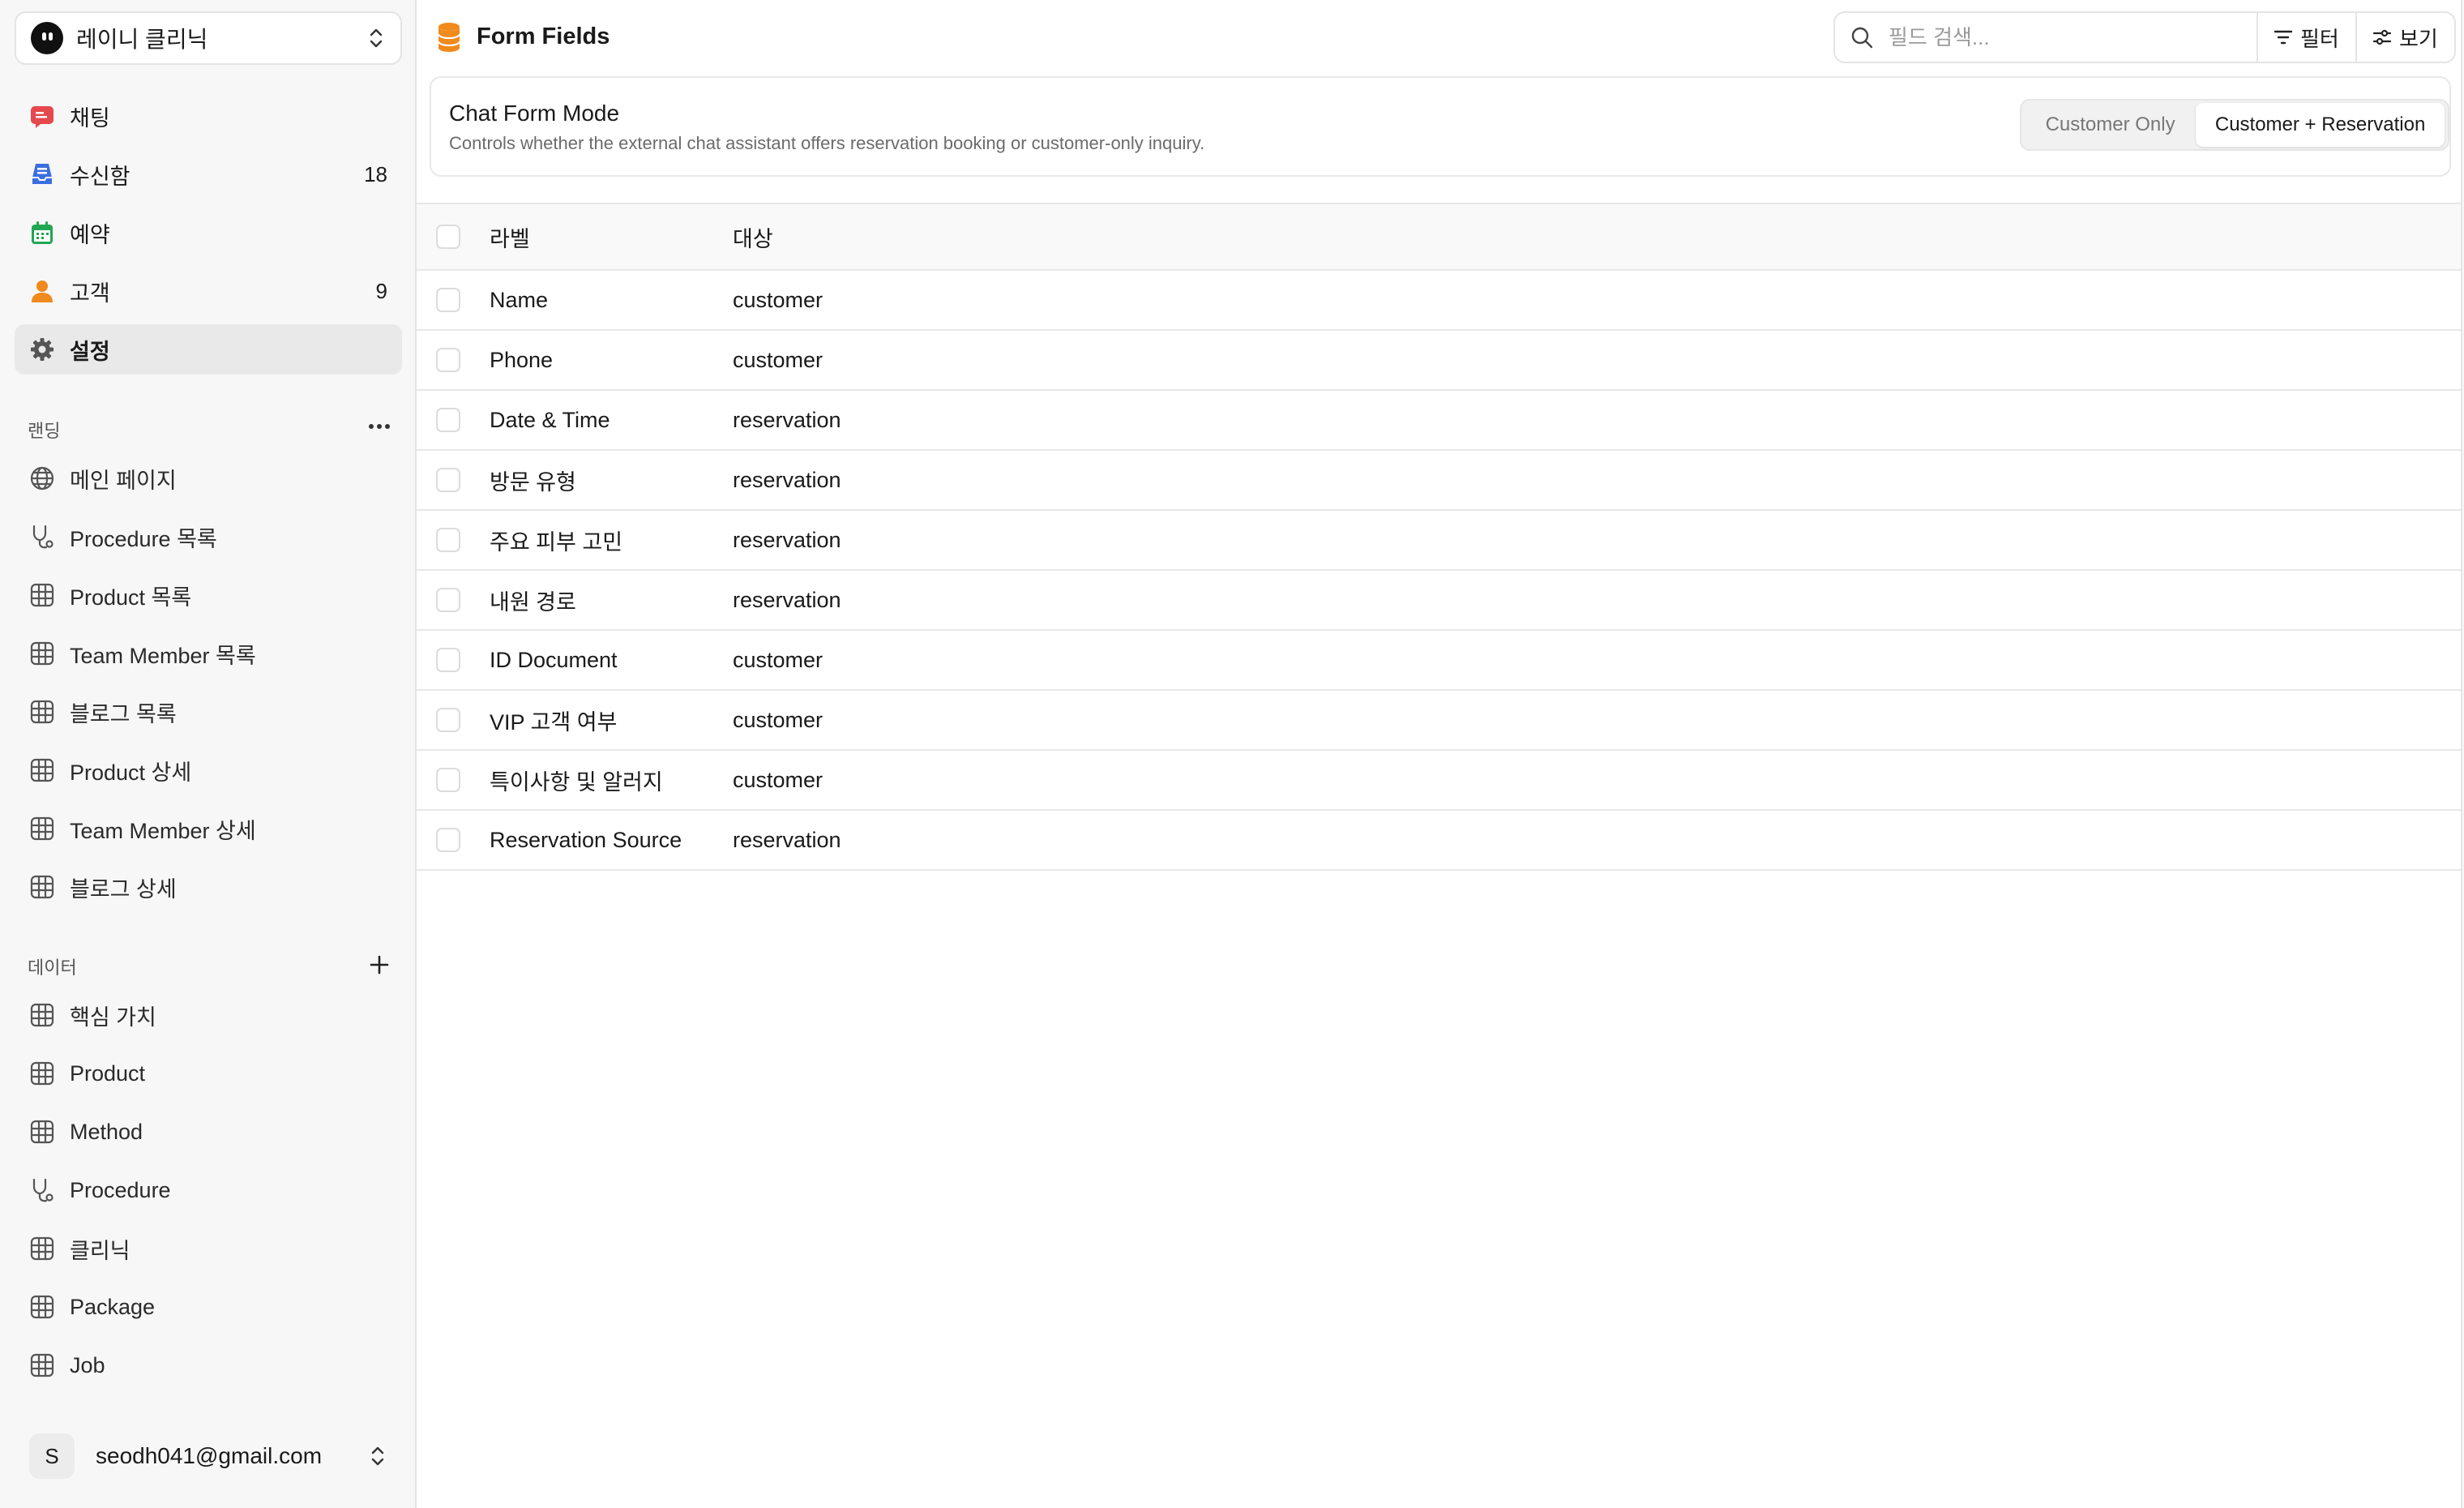 This screenshot has height=1508, width=2464. I want to click on mode-option-customer-only: Customer Only, so click(2110, 125).